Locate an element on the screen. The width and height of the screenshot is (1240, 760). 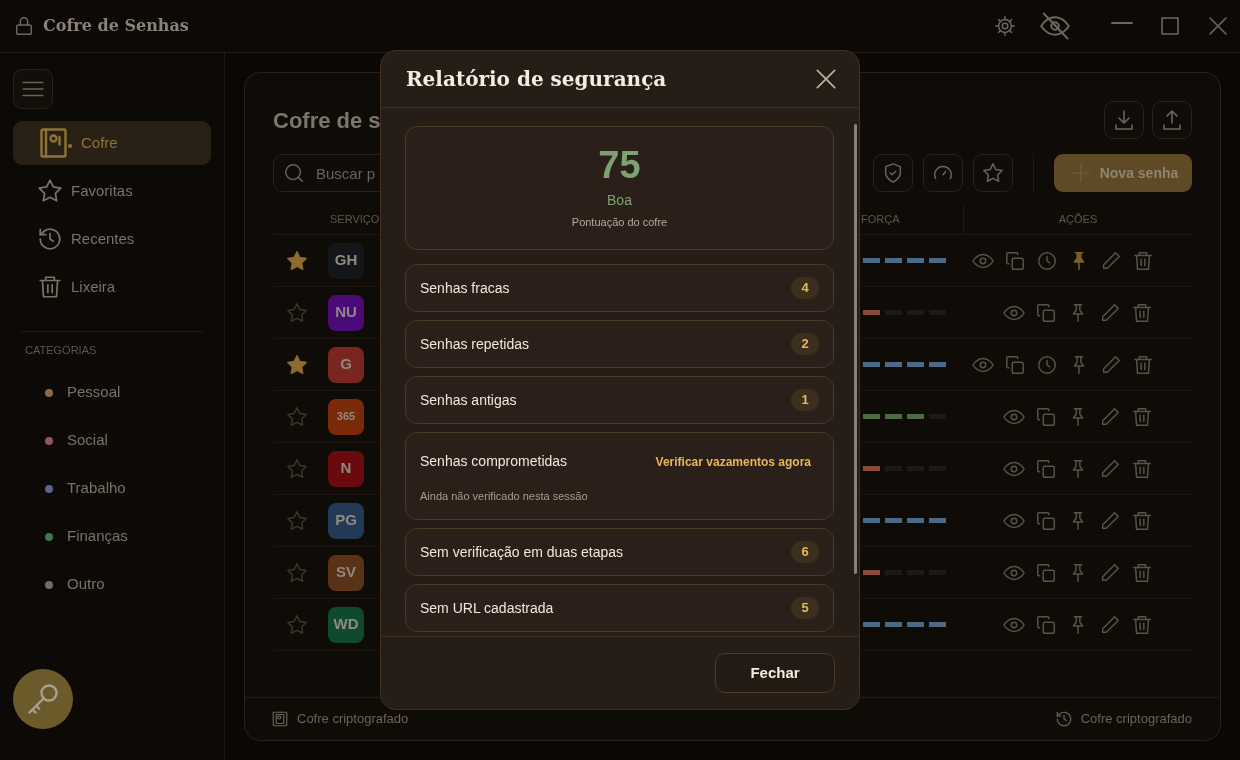
category-item: Trabalho is located at coordinates (96, 488).